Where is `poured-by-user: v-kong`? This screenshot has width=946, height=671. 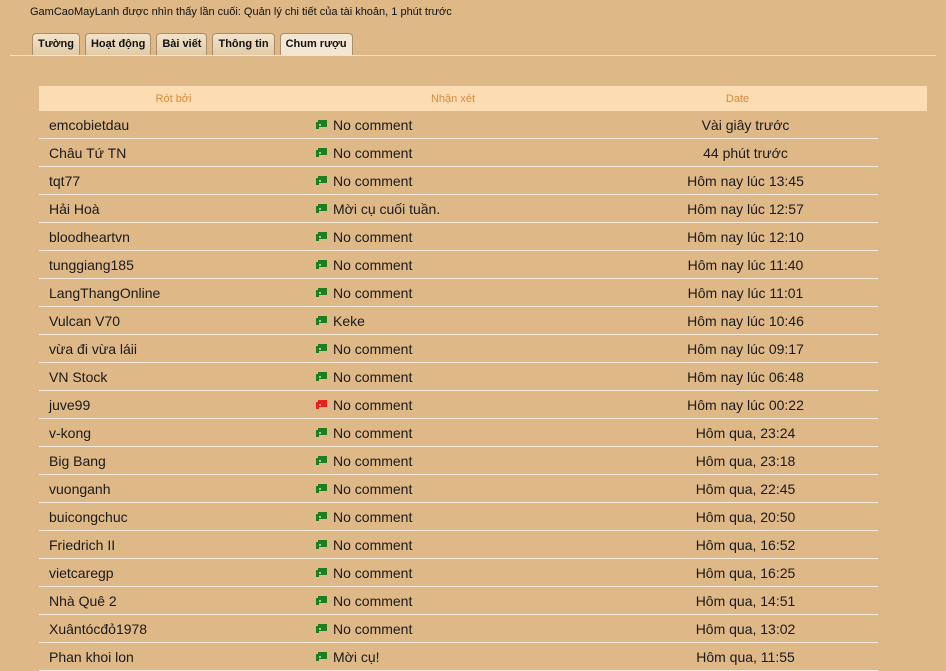 poured-by-user: v-kong is located at coordinates (177, 433).